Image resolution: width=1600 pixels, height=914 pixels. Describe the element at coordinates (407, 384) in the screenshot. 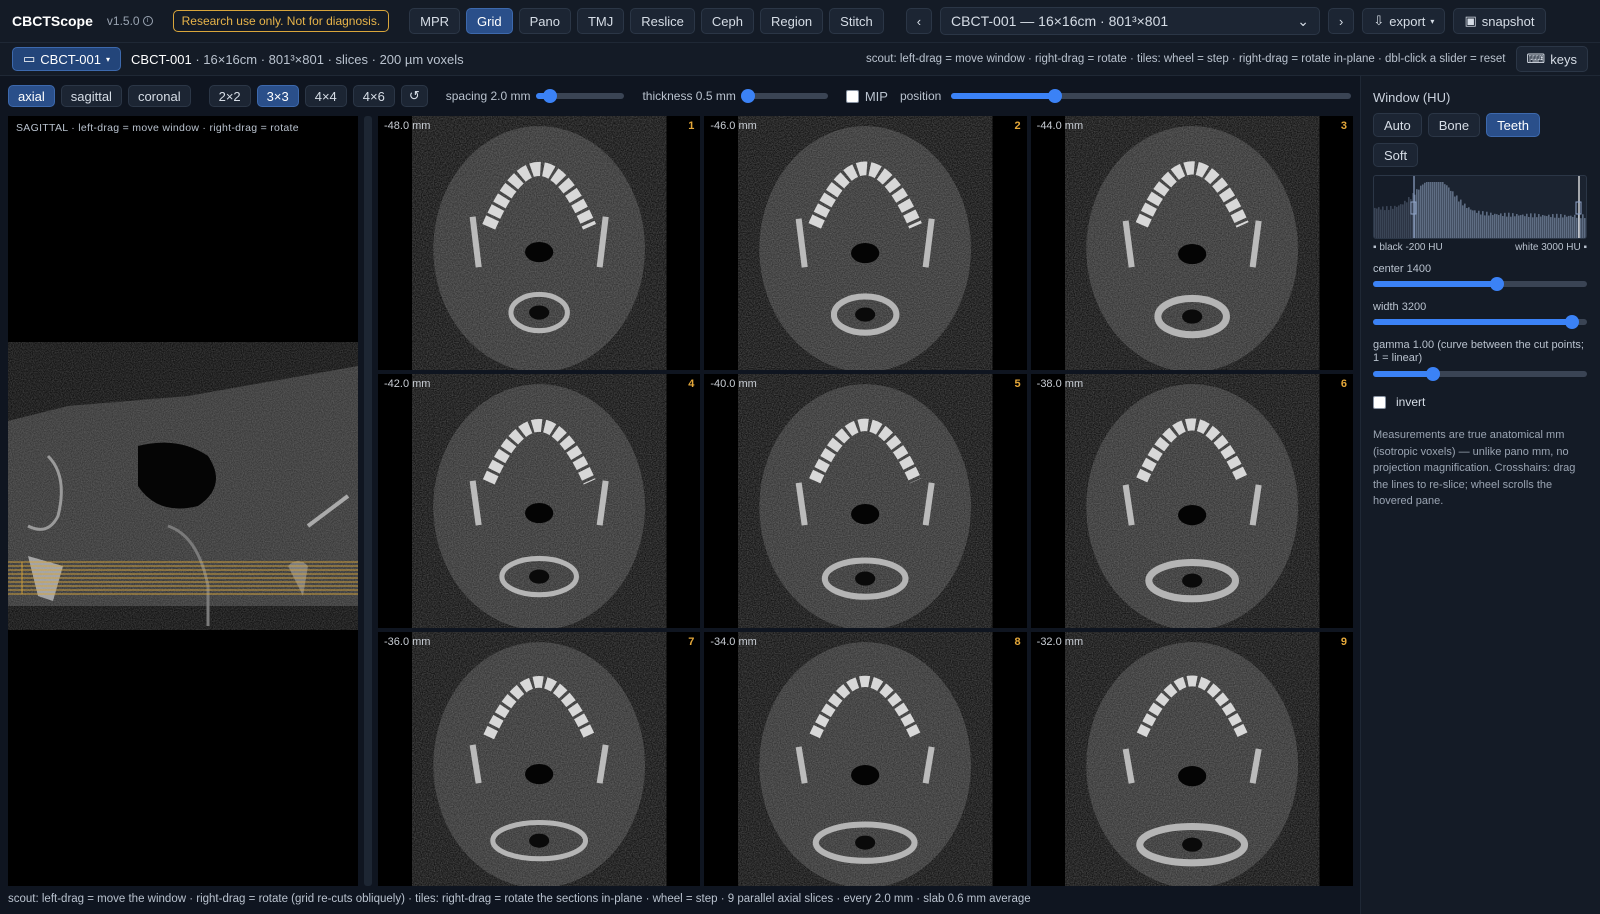

I see `slice-position-label: -42.0 mm` at that location.